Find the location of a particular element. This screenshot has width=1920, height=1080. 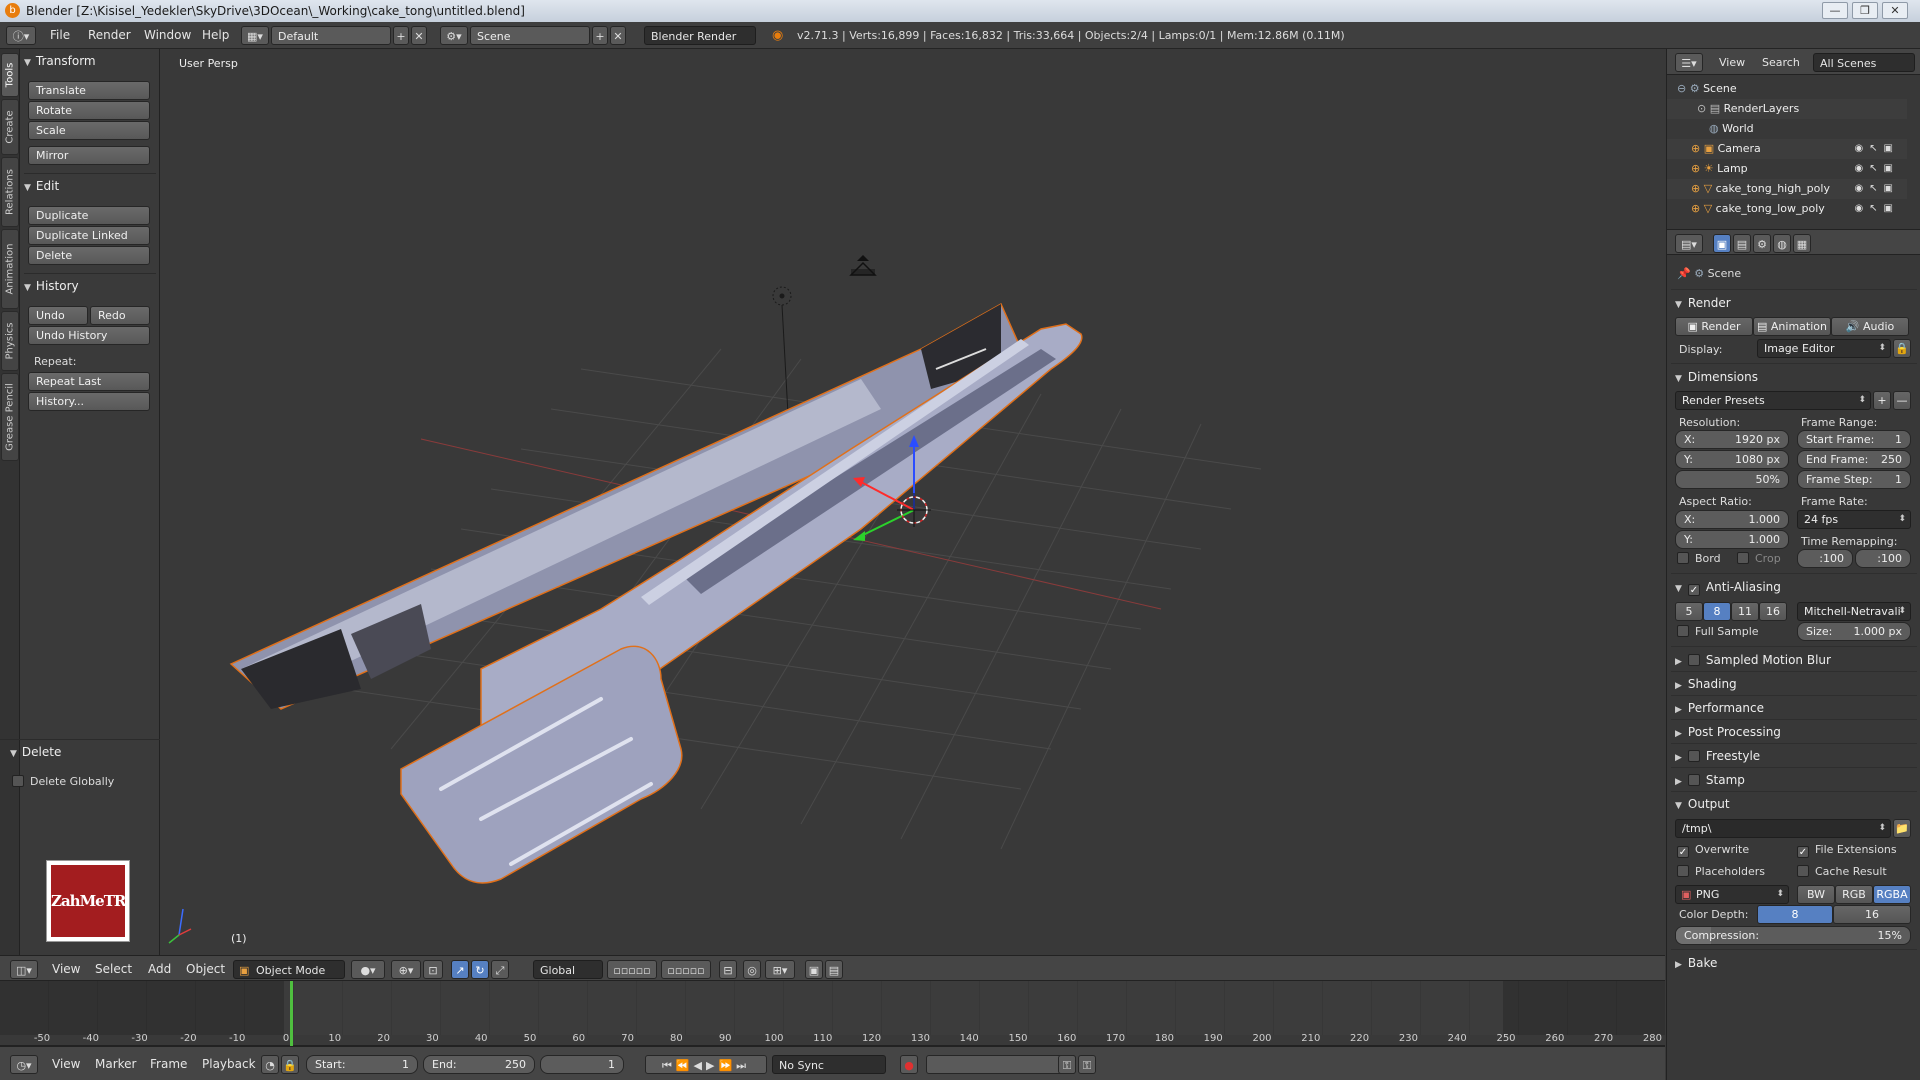

editor-type-icon: ⓘ▾ is located at coordinates (21, 35).